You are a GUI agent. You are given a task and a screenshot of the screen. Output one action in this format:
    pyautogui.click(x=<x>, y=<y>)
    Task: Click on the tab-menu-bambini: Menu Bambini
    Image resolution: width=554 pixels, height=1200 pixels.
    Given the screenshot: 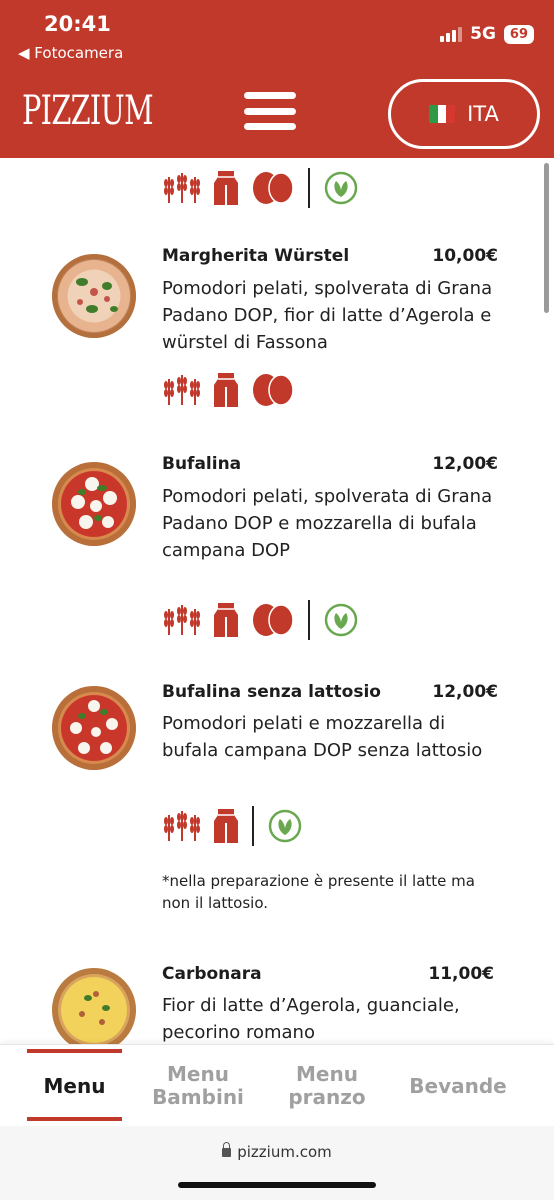 What is the action you would take?
    pyautogui.click(x=198, y=1086)
    